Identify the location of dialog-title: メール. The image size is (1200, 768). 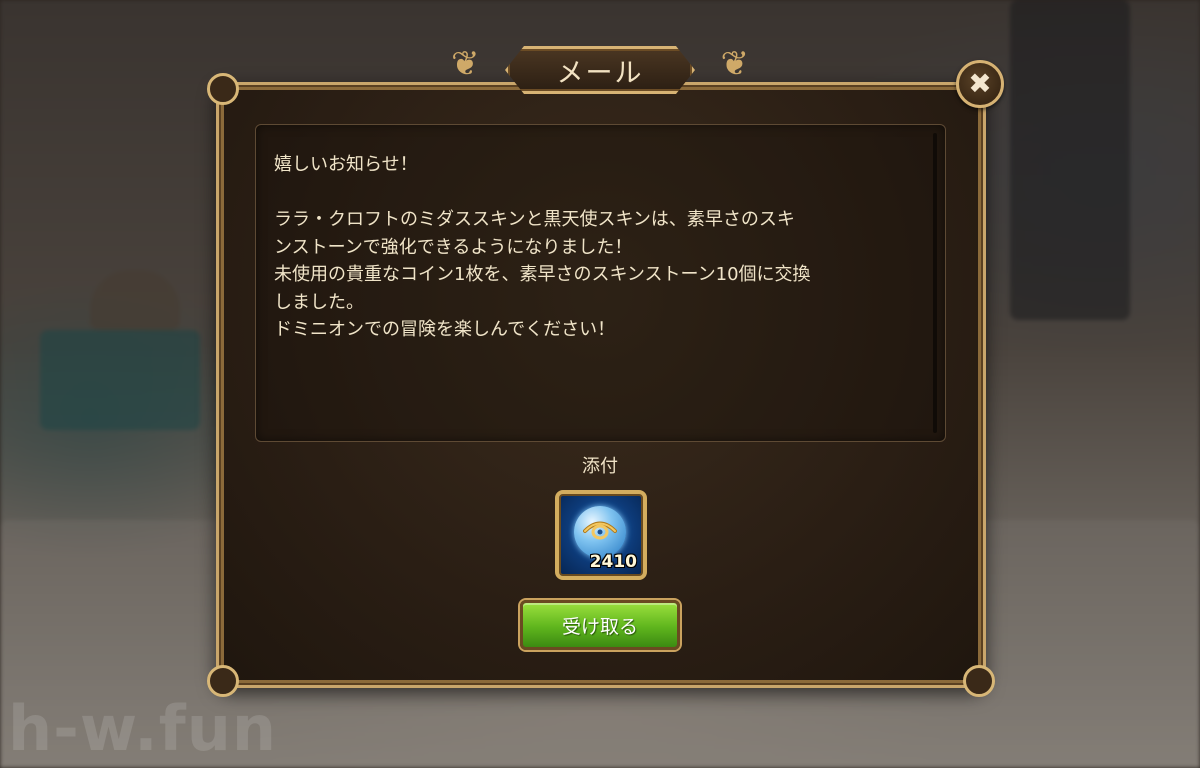
(600, 73).